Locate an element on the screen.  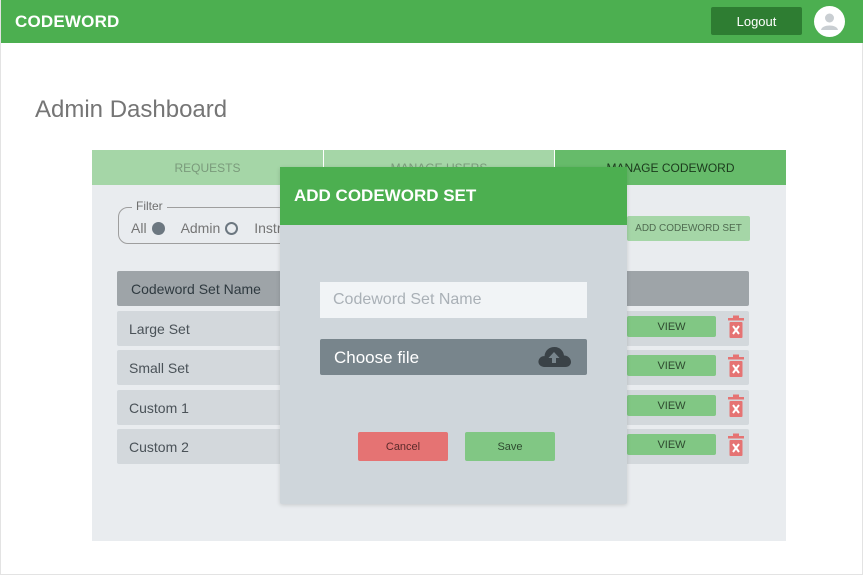
filter-admin-radio is located at coordinates (232, 228).